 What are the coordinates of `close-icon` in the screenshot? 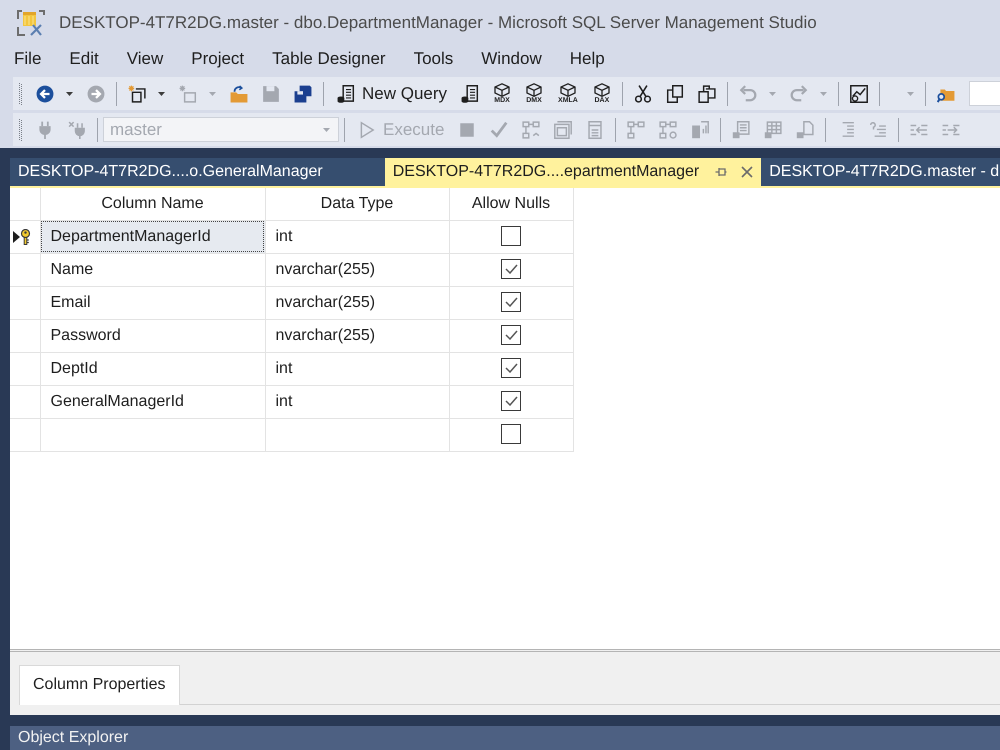 It's located at (747, 172).